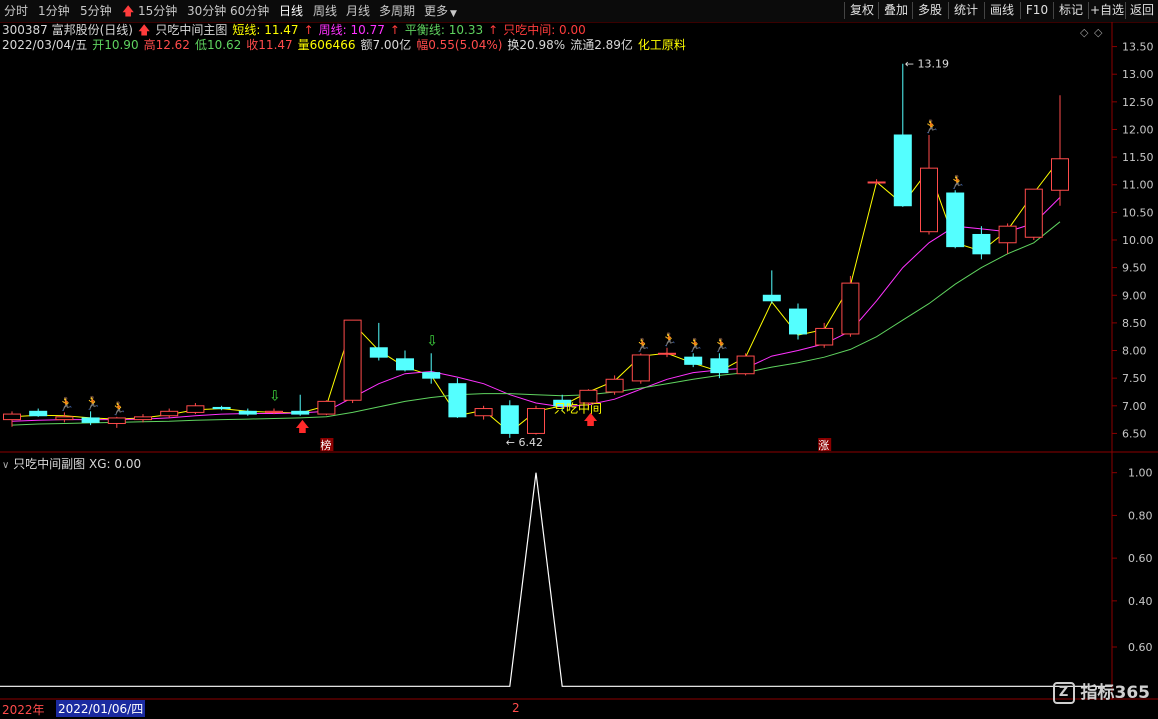 This screenshot has height=719, width=1158. I want to click on y-tick-label: 11.50, so click(1138, 157).